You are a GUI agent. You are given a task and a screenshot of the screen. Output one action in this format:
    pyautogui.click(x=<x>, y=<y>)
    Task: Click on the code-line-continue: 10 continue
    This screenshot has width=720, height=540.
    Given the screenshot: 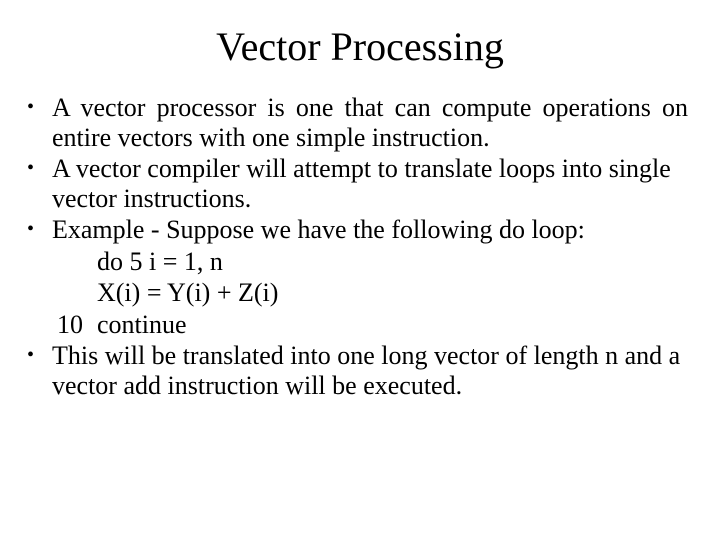 What is the action you would take?
    pyautogui.click(x=360, y=325)
    